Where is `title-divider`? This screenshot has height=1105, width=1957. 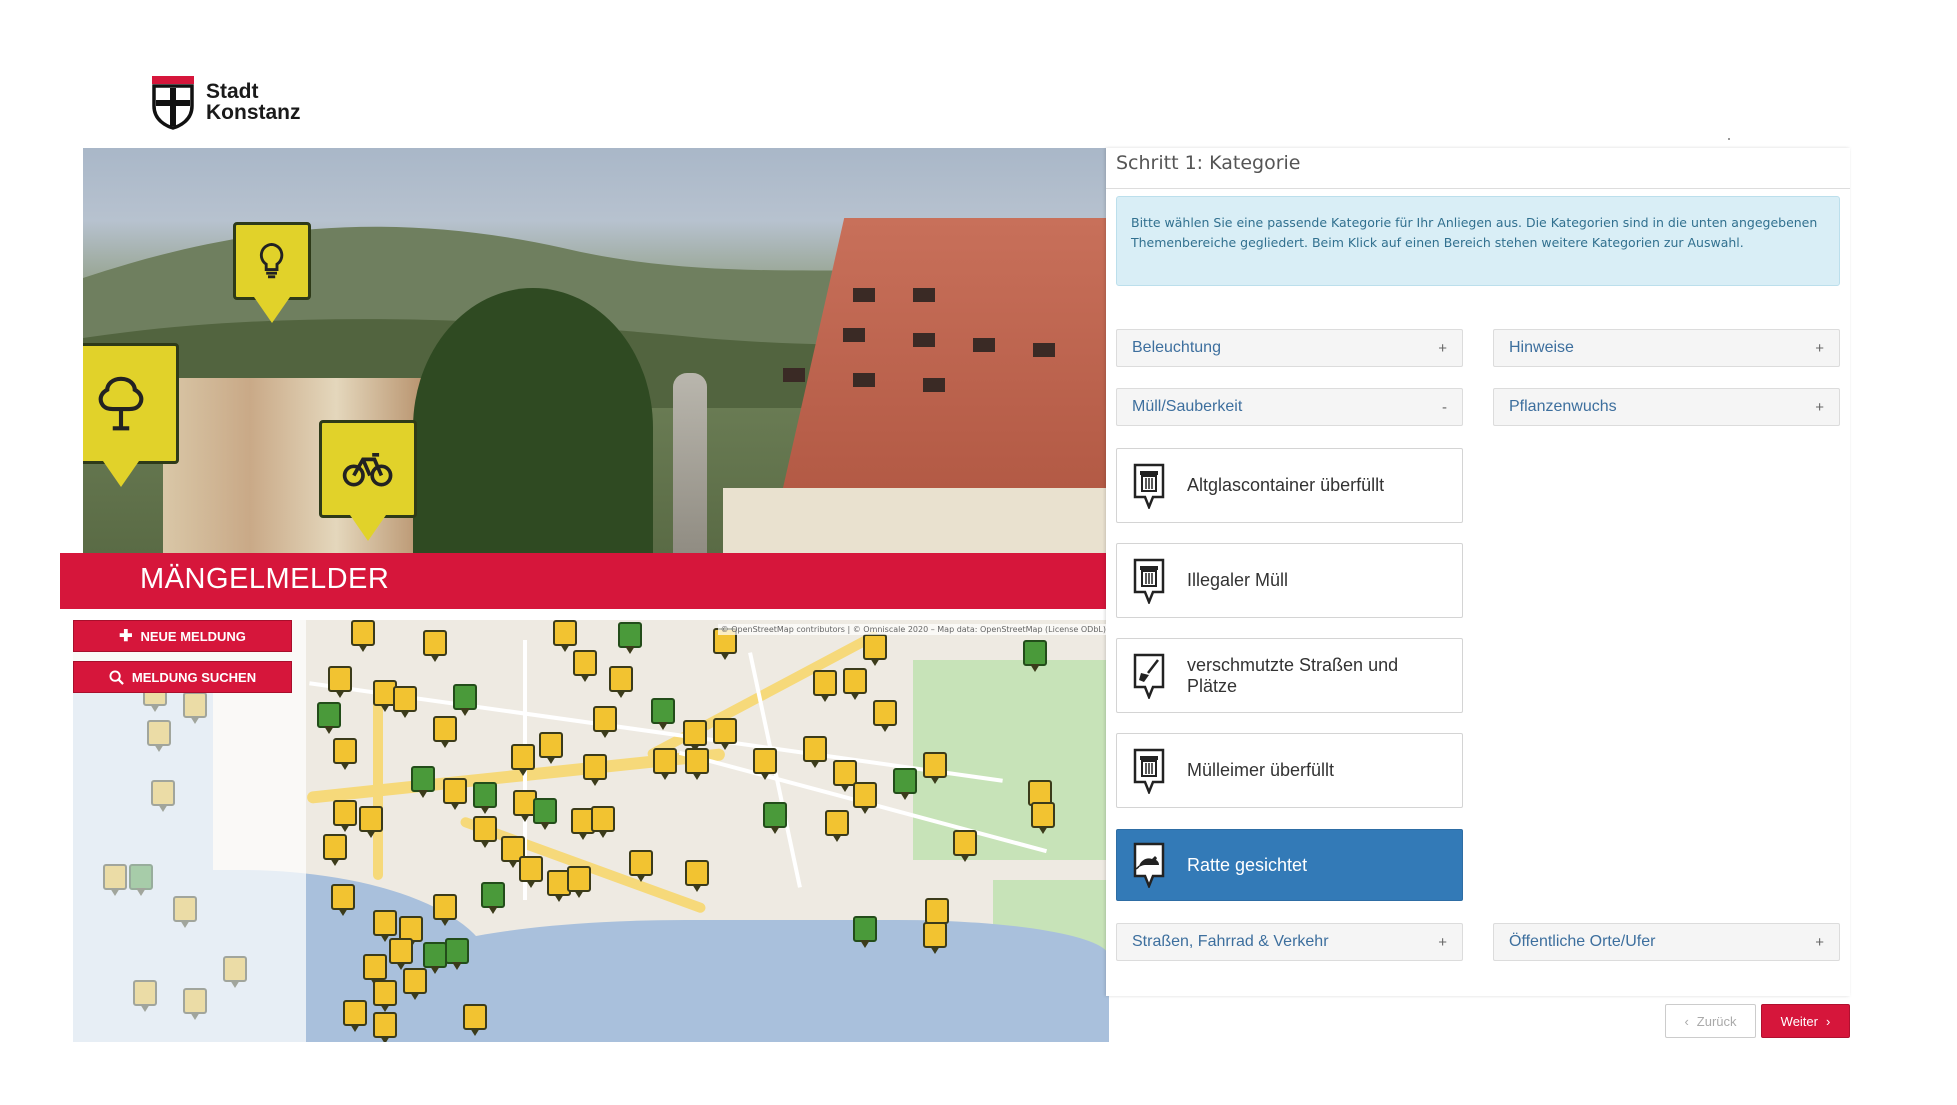 title-divider is located at coordinates (1478, 188).